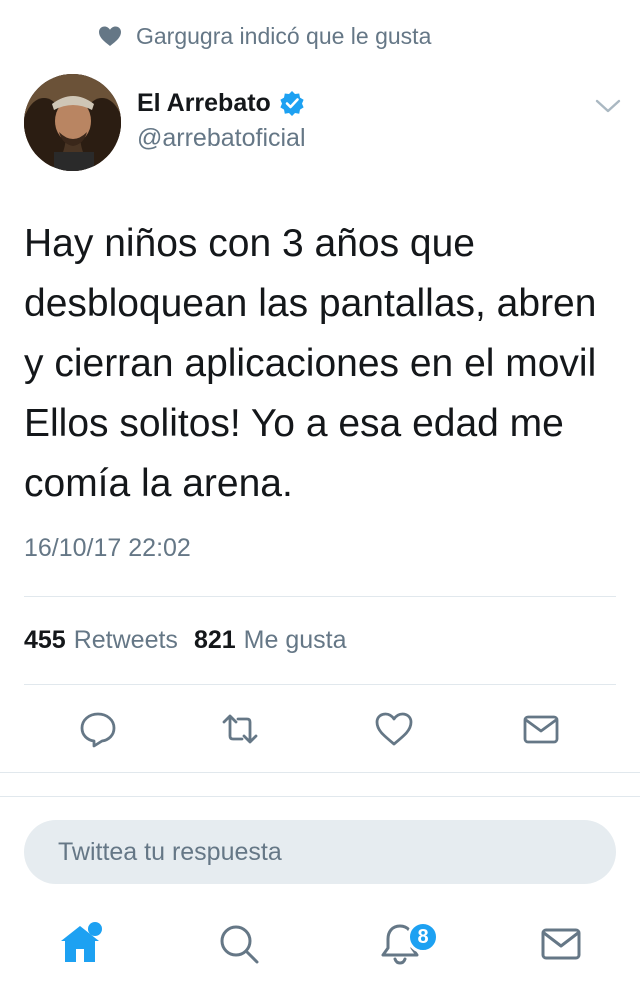 The height and width of the screenshot is (983, 640). I want to click on author-display-name: El Arrebato, so click(204, 103).